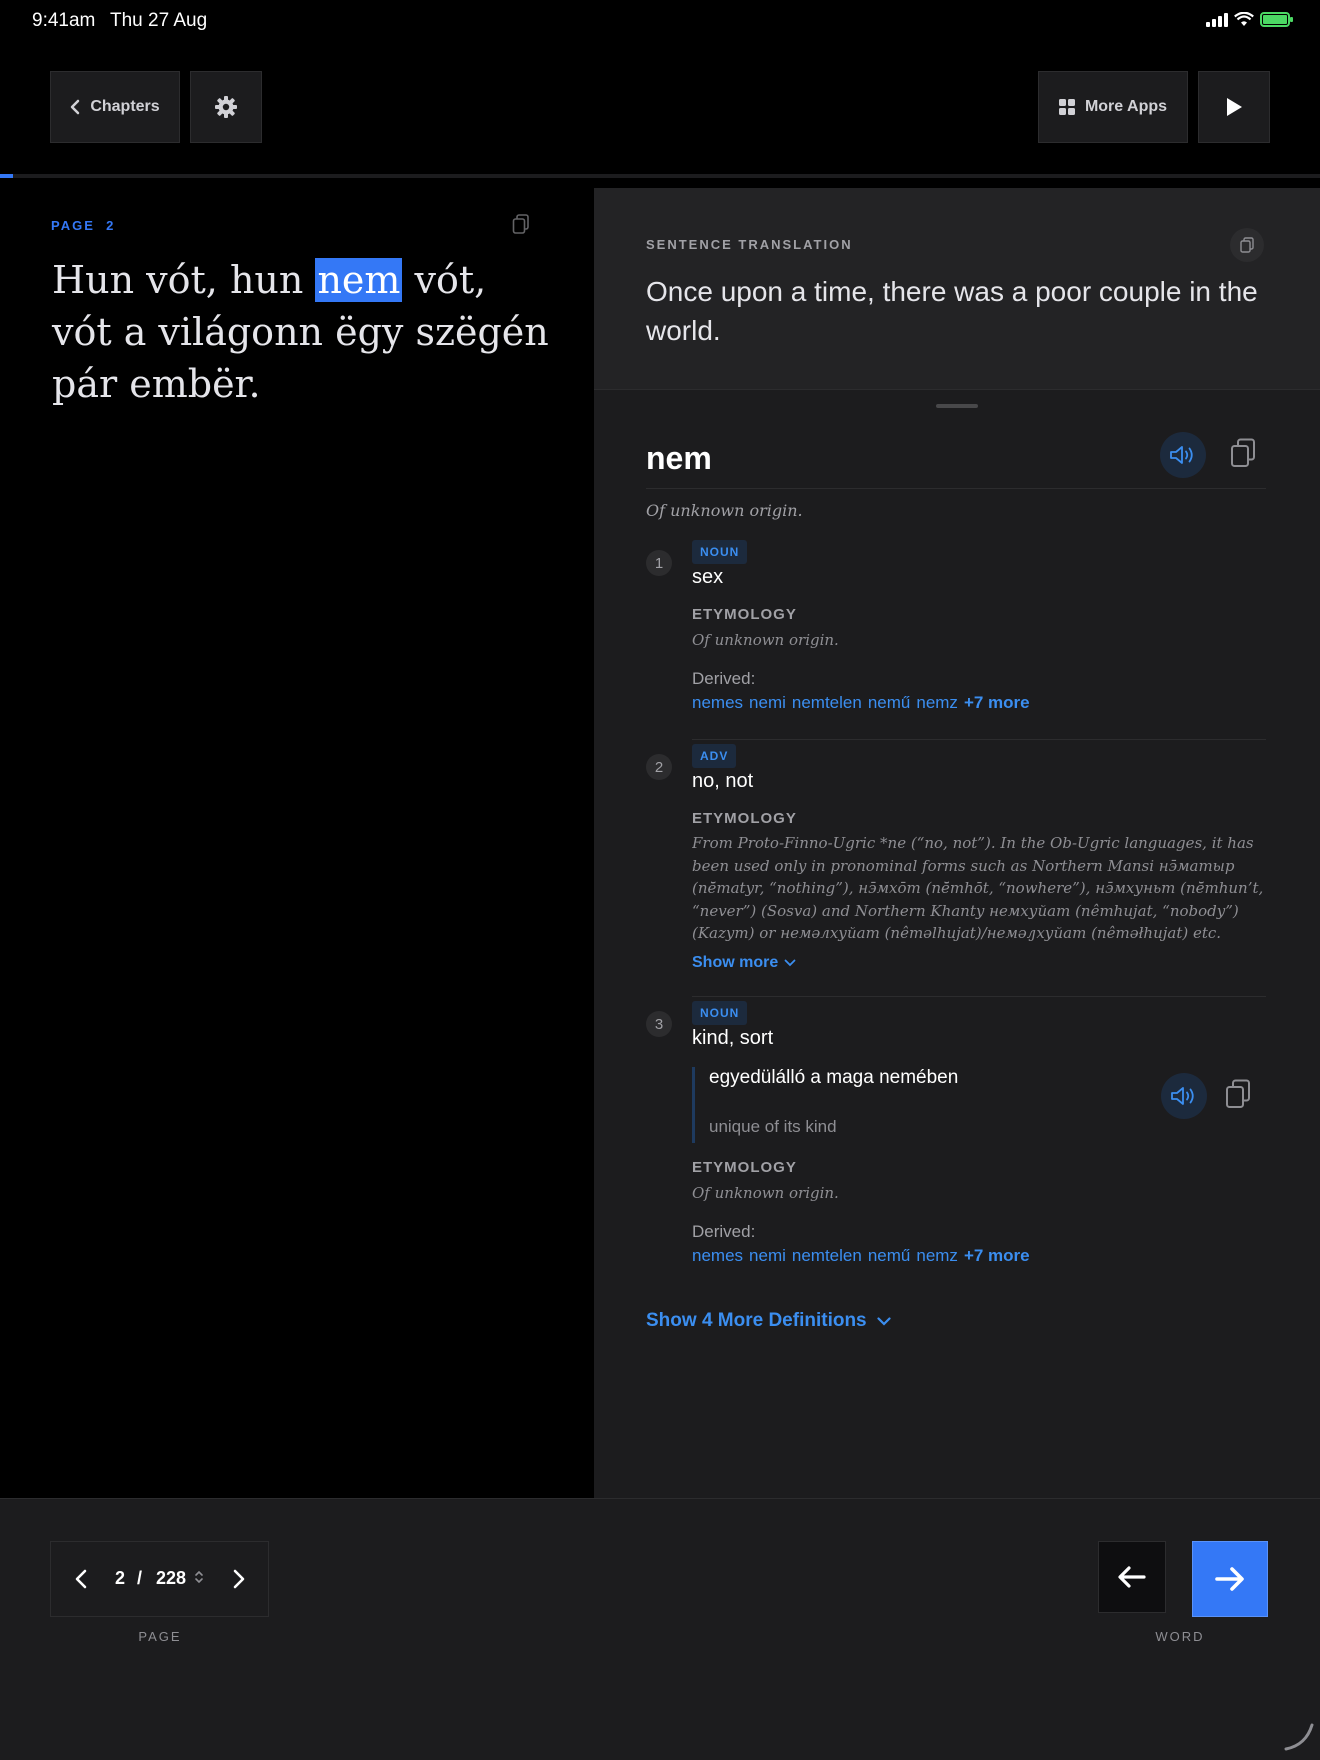  Describe the element at coordinates (659, 563) in the screenshot. I see `definition-number: 1` at that location.